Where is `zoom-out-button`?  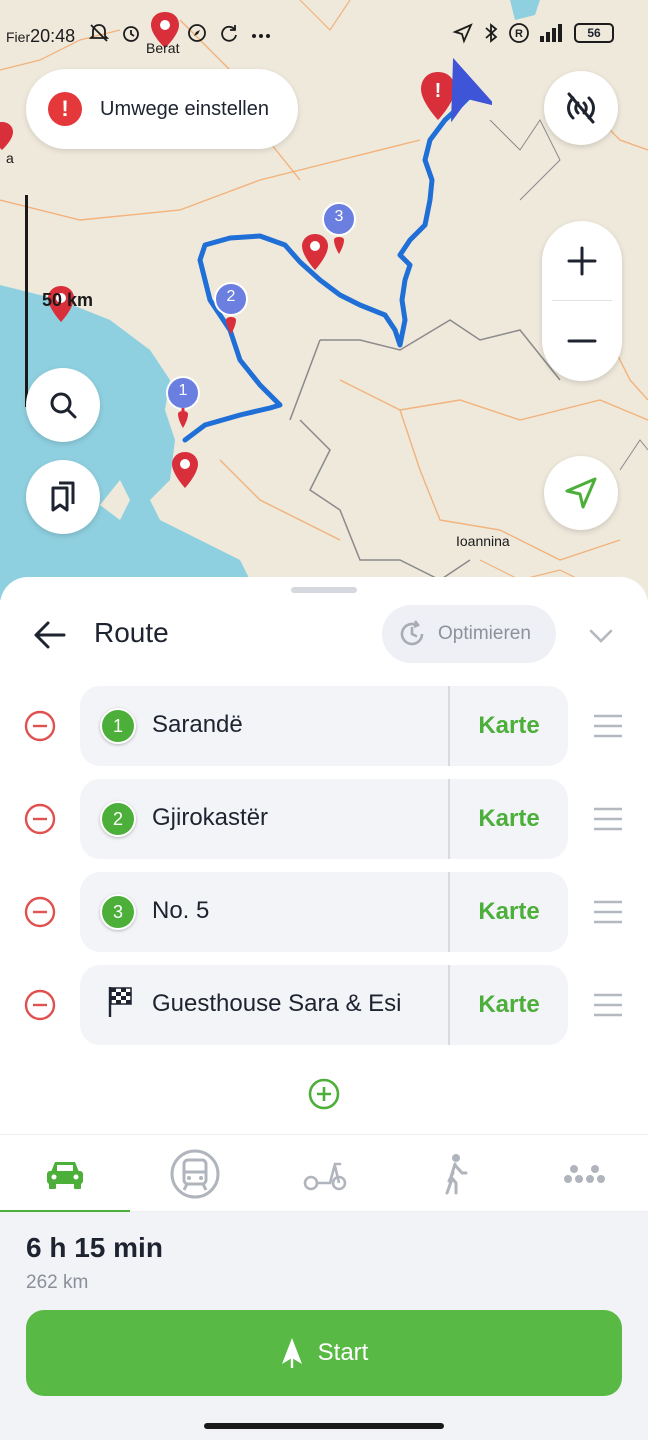
zoom-out-button is located at coordinates (582, 341).